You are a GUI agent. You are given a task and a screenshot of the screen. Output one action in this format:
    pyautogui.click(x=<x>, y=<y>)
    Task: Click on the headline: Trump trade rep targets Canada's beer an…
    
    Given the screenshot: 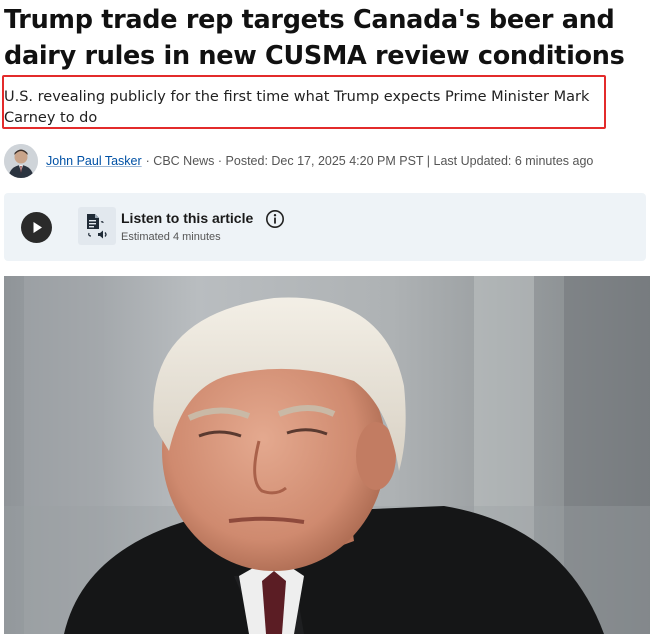 What is the action you would take?
    pyautogui.click(x=314, y=38)
    